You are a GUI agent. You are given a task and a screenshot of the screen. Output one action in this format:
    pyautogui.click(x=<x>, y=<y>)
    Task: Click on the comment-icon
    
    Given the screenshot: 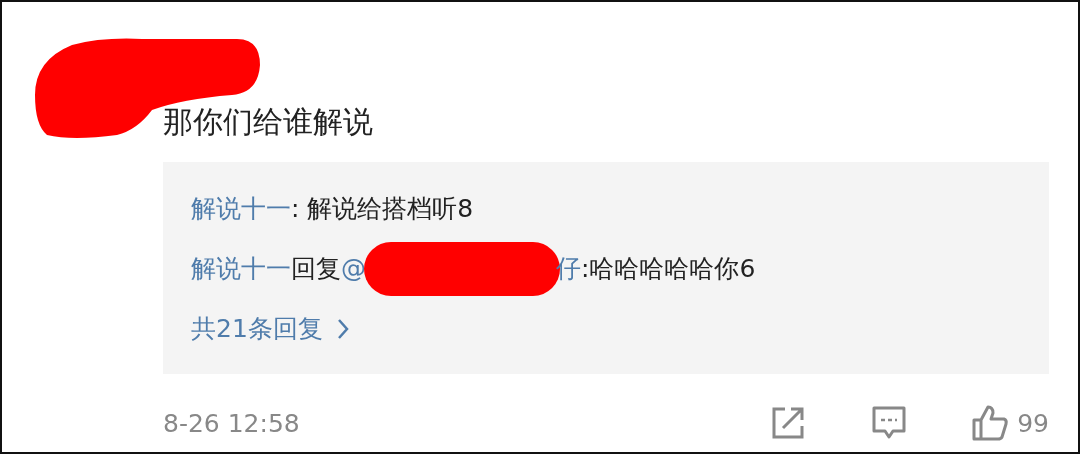 What is the action you would take?
    pyautogui.click(x=889, y=423)
    